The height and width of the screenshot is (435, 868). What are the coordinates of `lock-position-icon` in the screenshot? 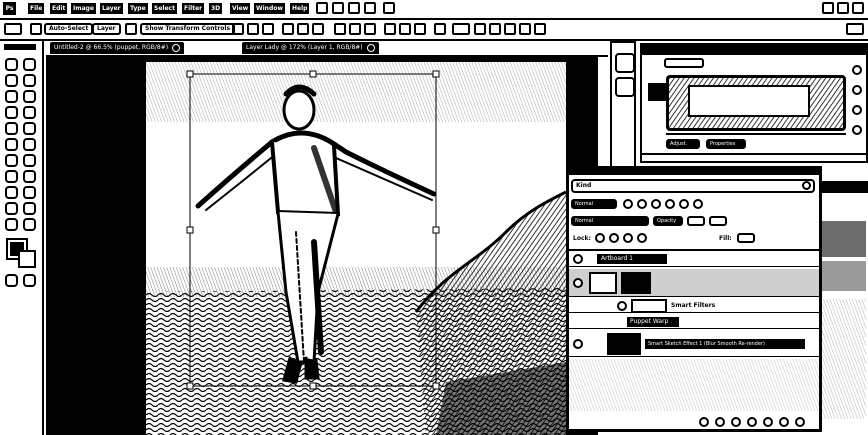 It's located at (628, 238).